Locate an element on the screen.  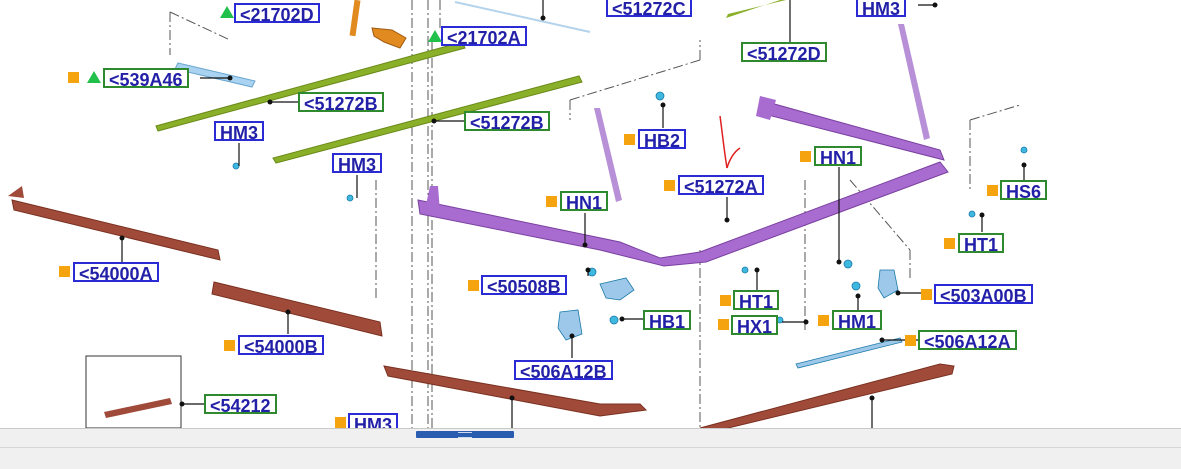
callout-HM1: HM1 is located at coordinates (857, 321).